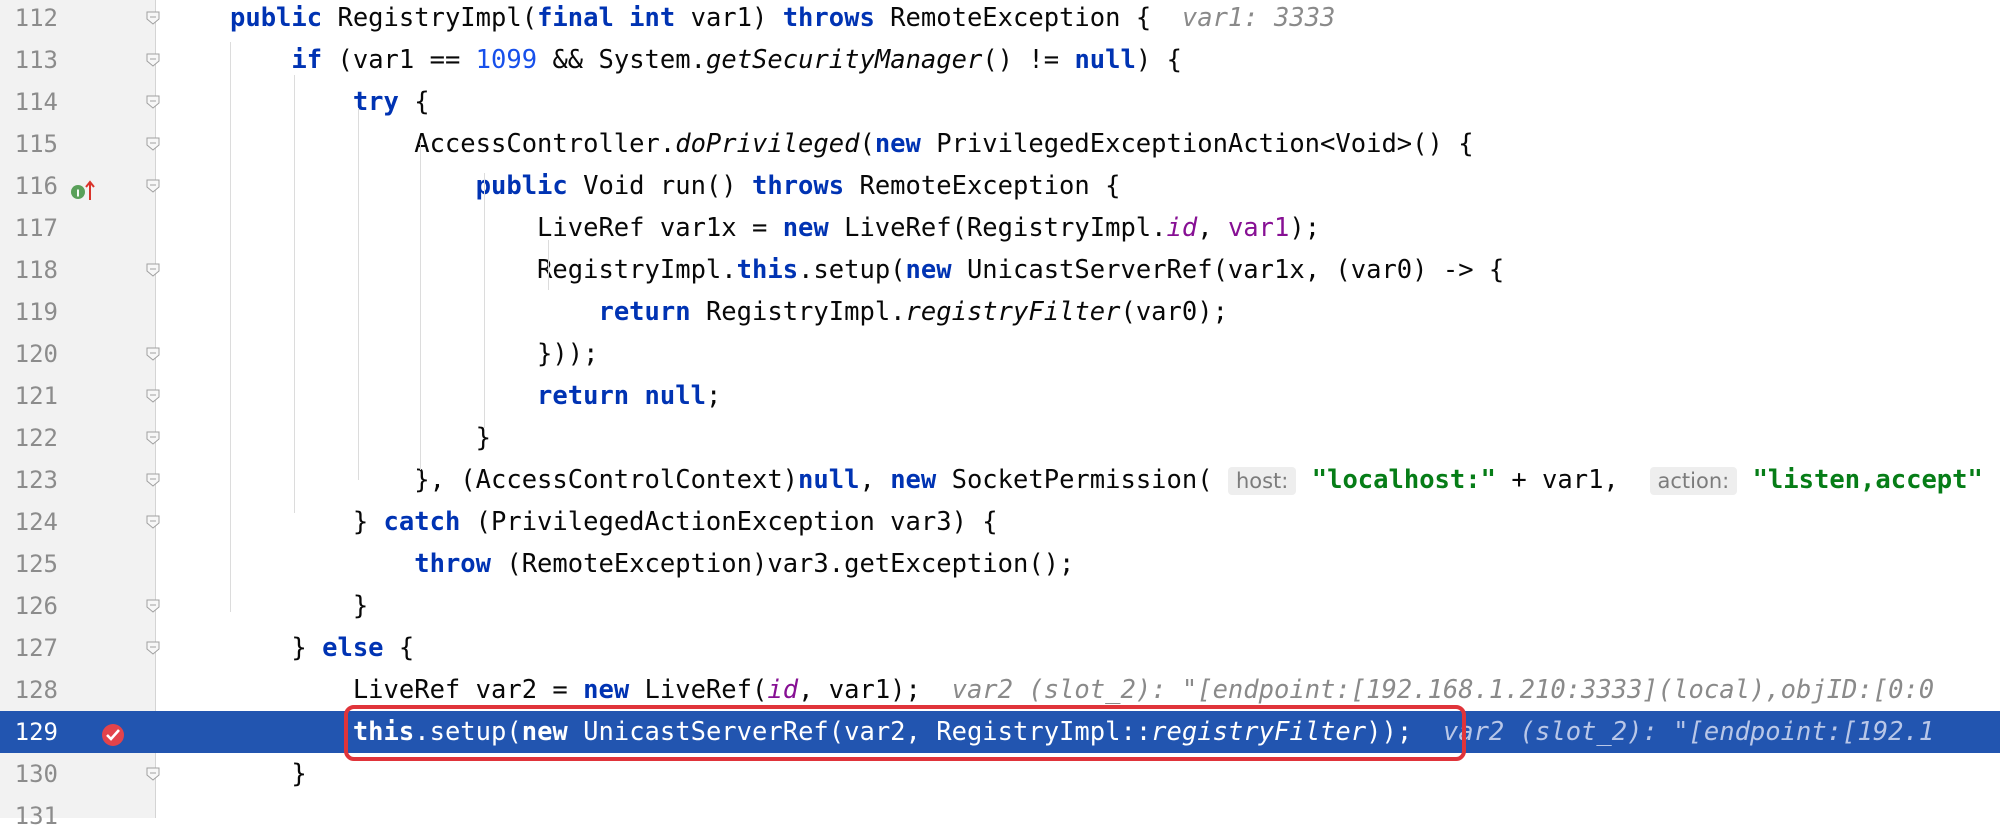  What do you see at coordinates (29, 270) in the screenshot?
I see `line-number: 118` at bounding box center [29, 270].